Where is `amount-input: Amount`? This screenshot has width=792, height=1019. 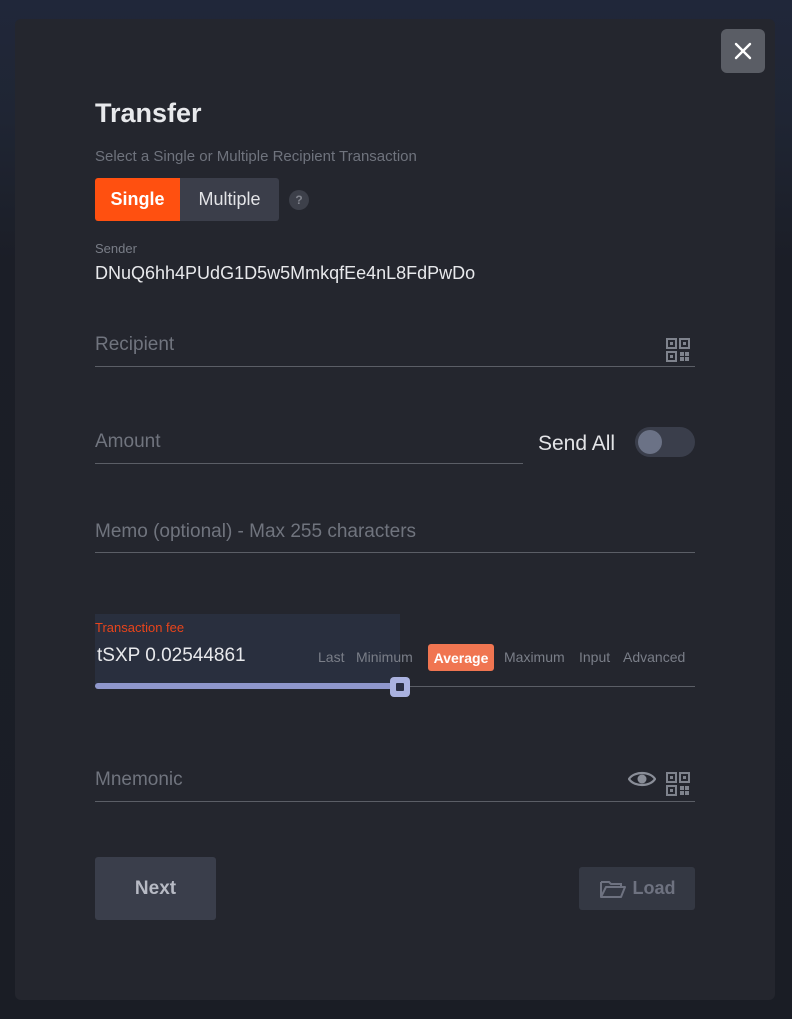
amount-input: Amount is located at coordinates (127, 442).